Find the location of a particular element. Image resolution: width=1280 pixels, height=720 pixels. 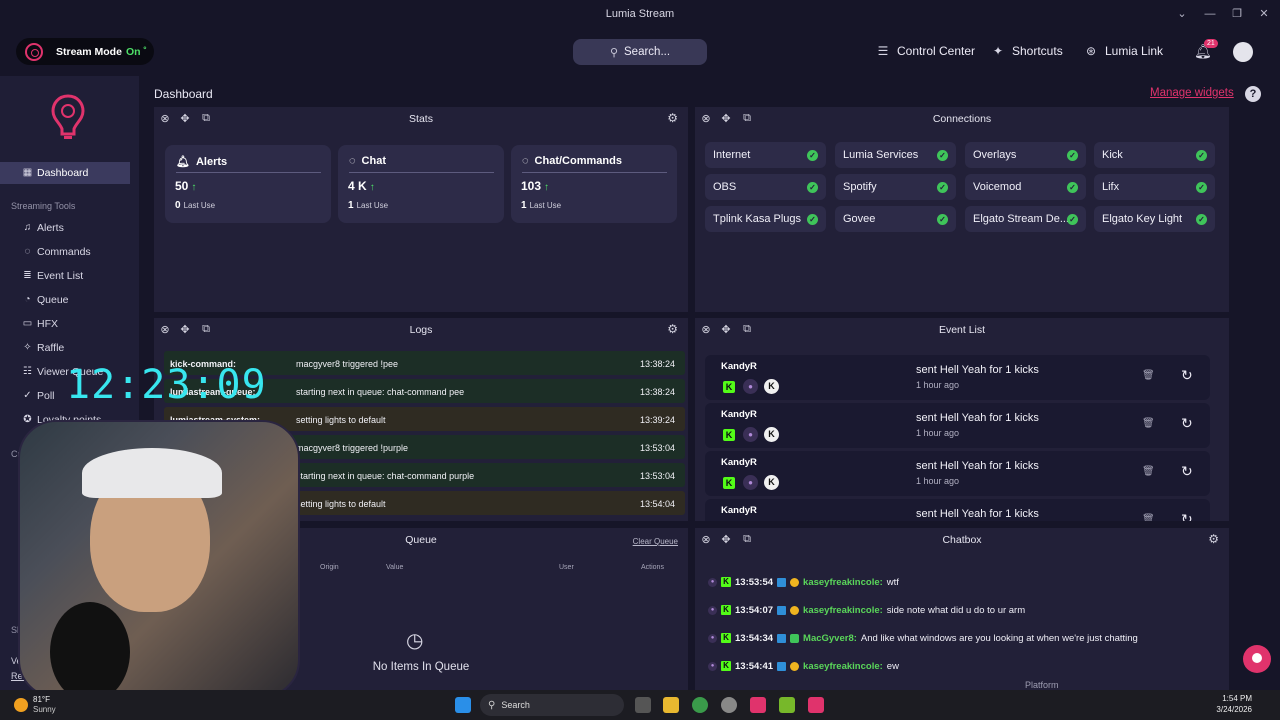

taskbar-date: 3/24/2026 is located at coordinates (1229, 709).